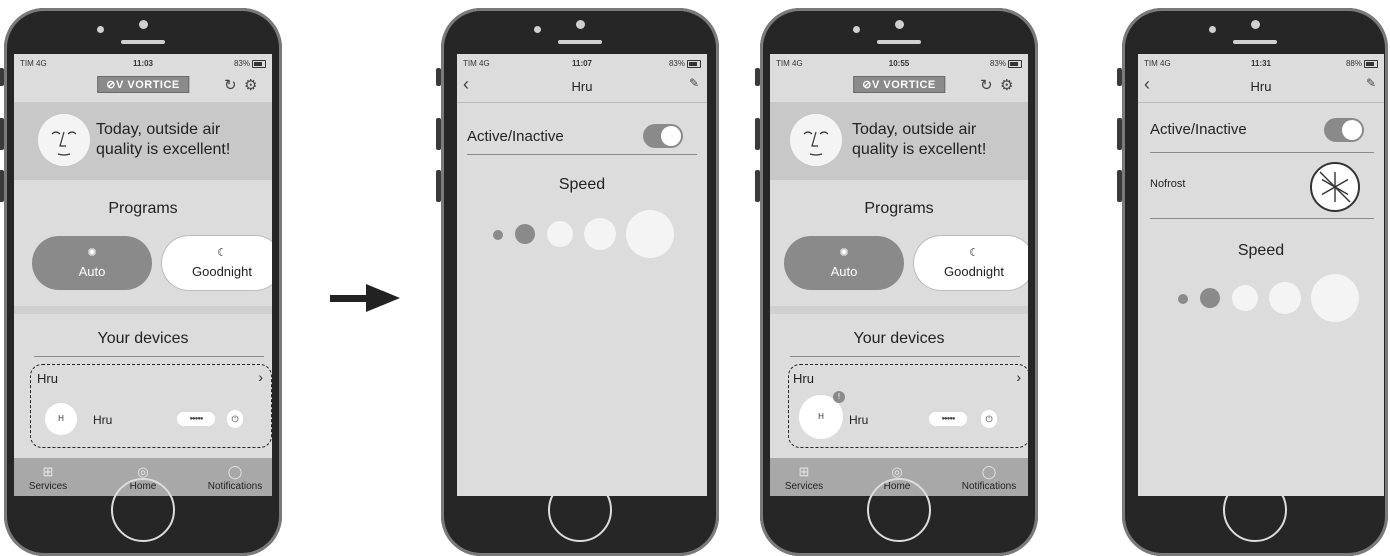  I want to click on moon-icon: ☾, so click(974, 253).